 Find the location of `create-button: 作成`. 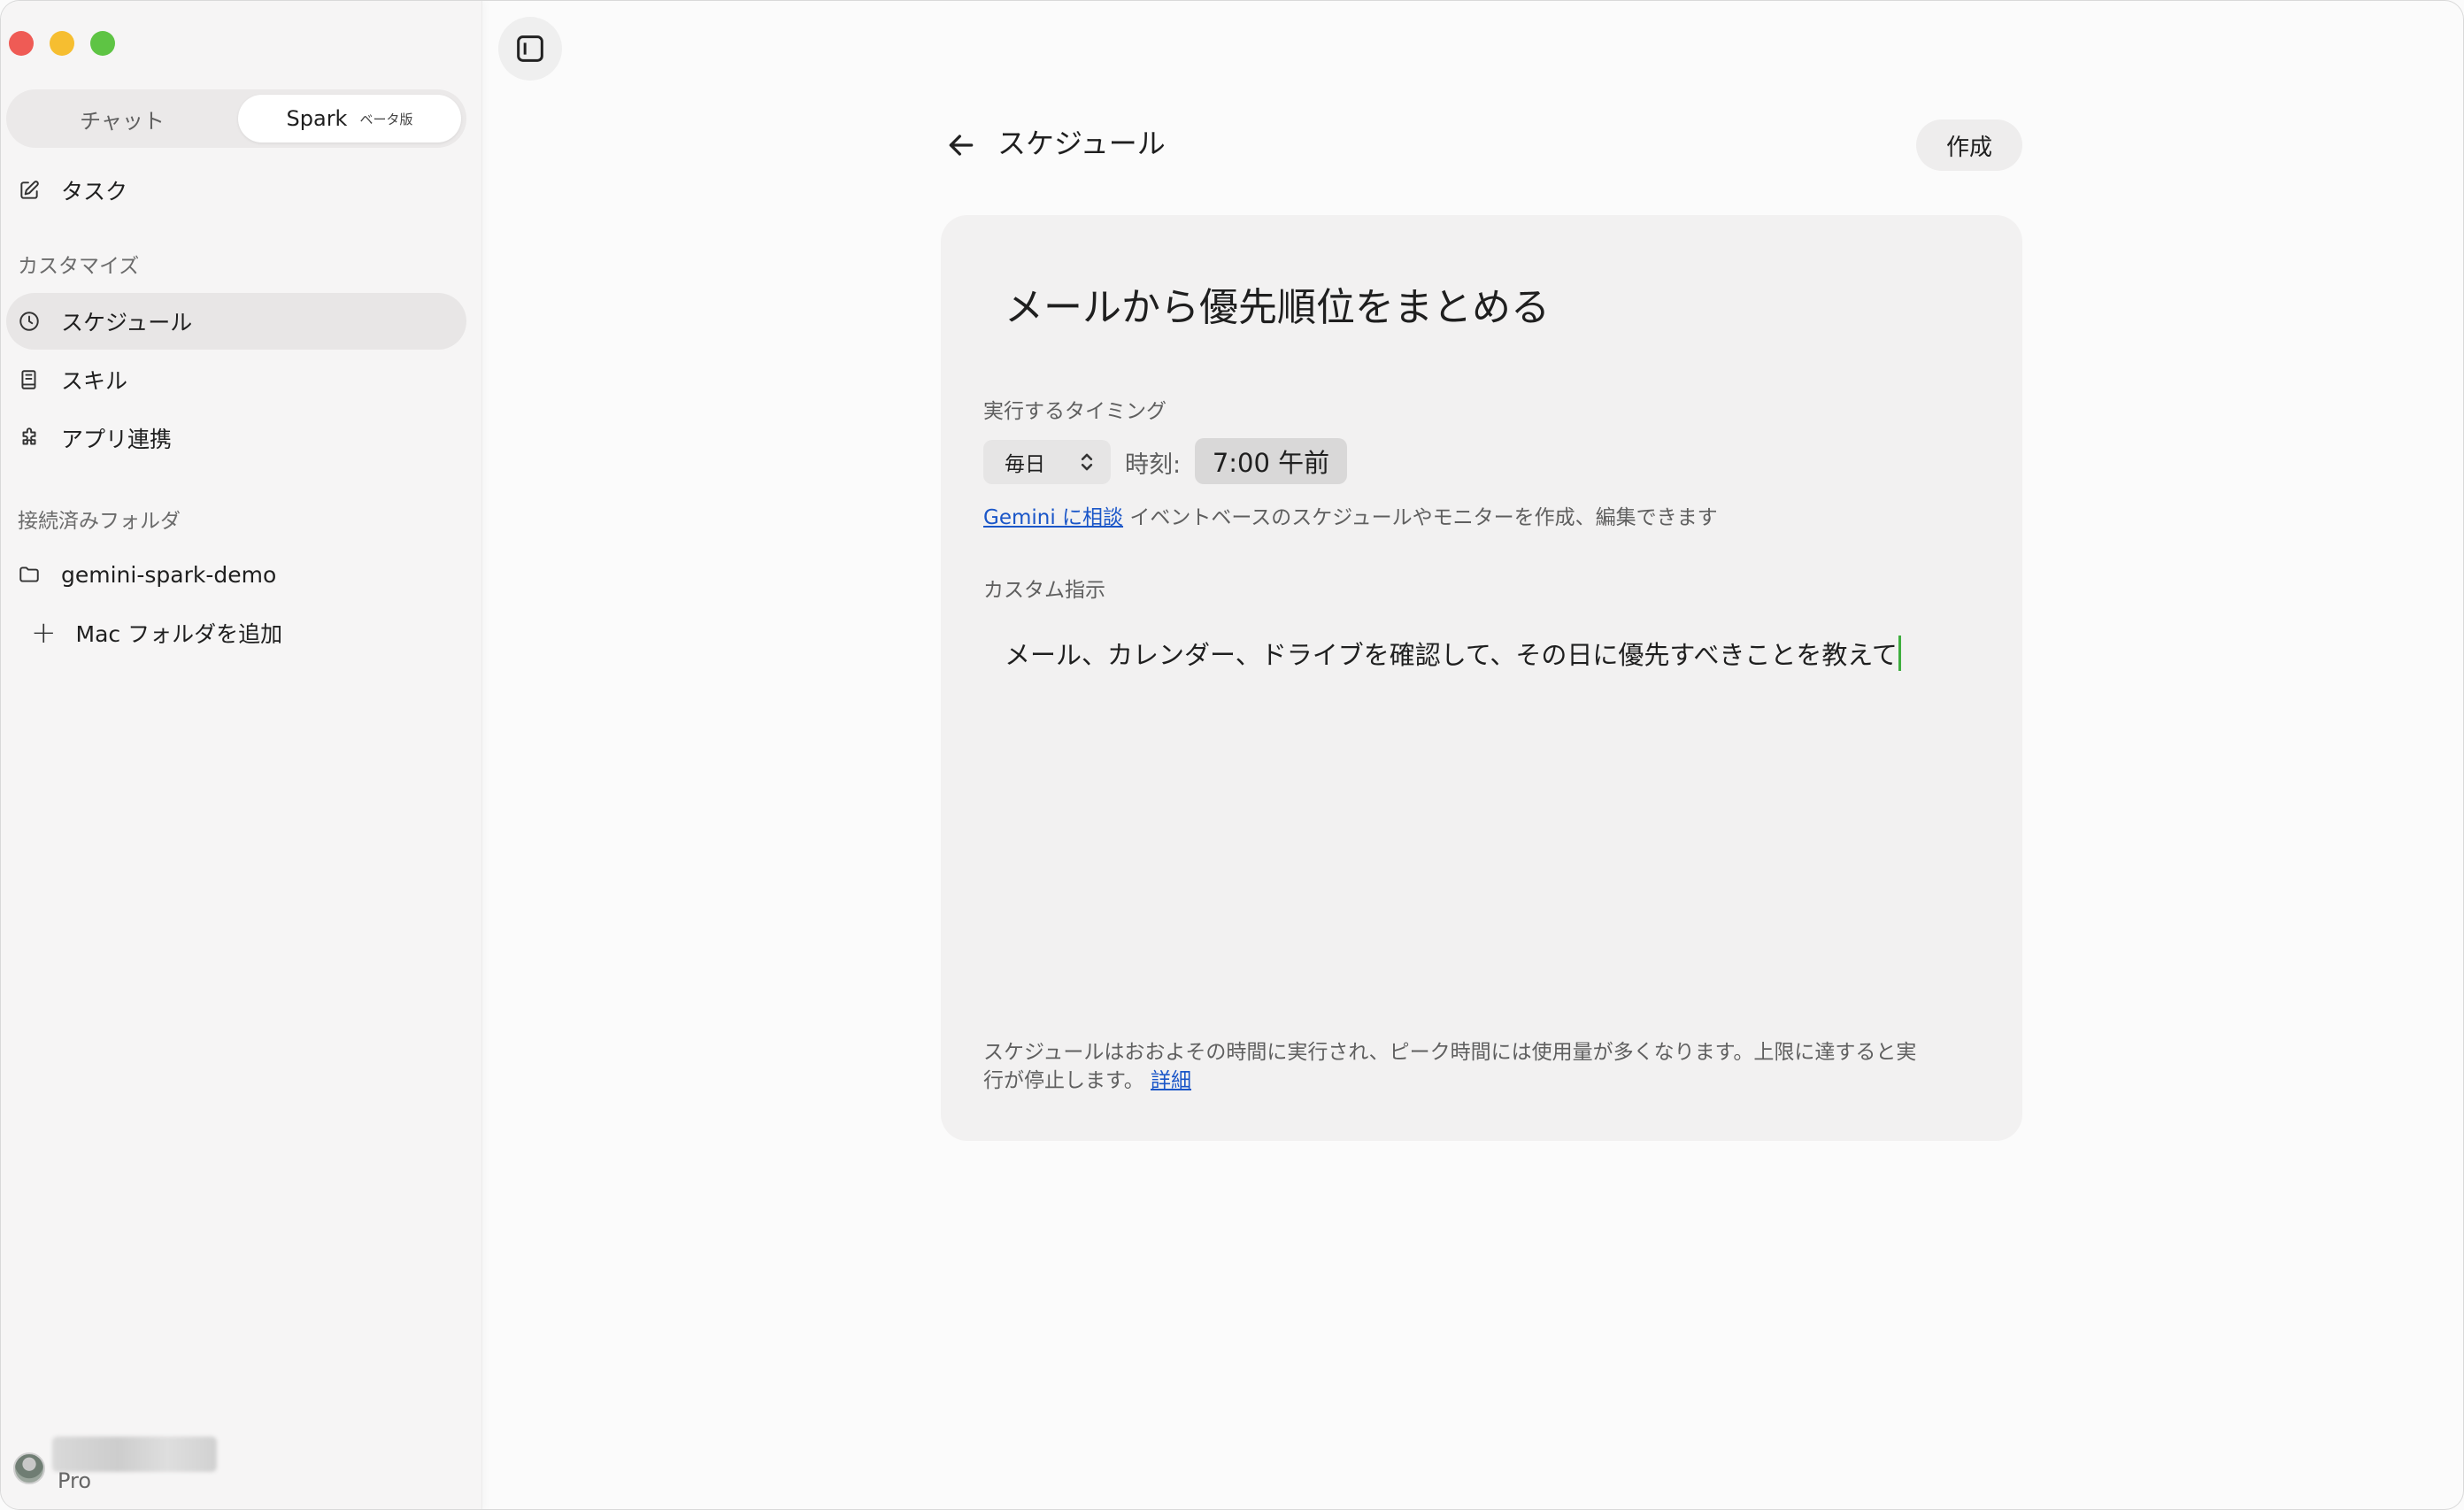

create-button: 作成 is located at coordinates (1969, 145).